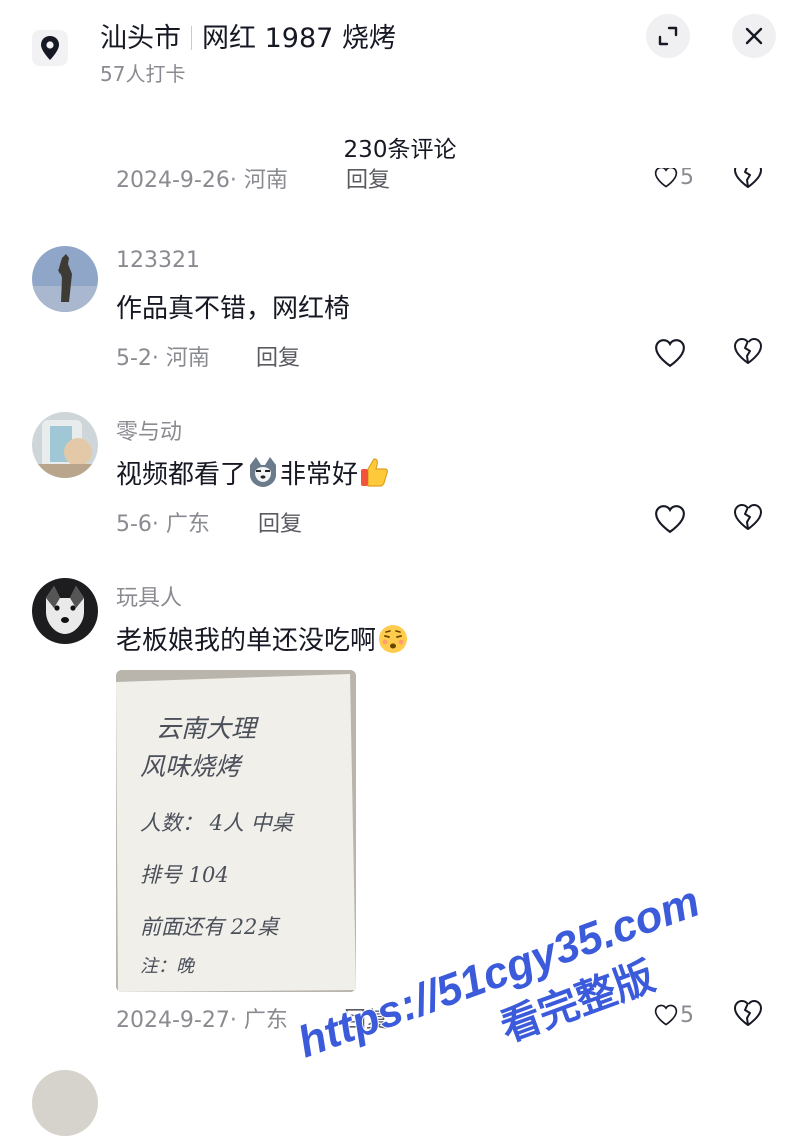 Image resolution: width=800 pixels, height=1136 pixels. I want to click on ticket-line: 人数： 4人 中桌, so click(216, 823).